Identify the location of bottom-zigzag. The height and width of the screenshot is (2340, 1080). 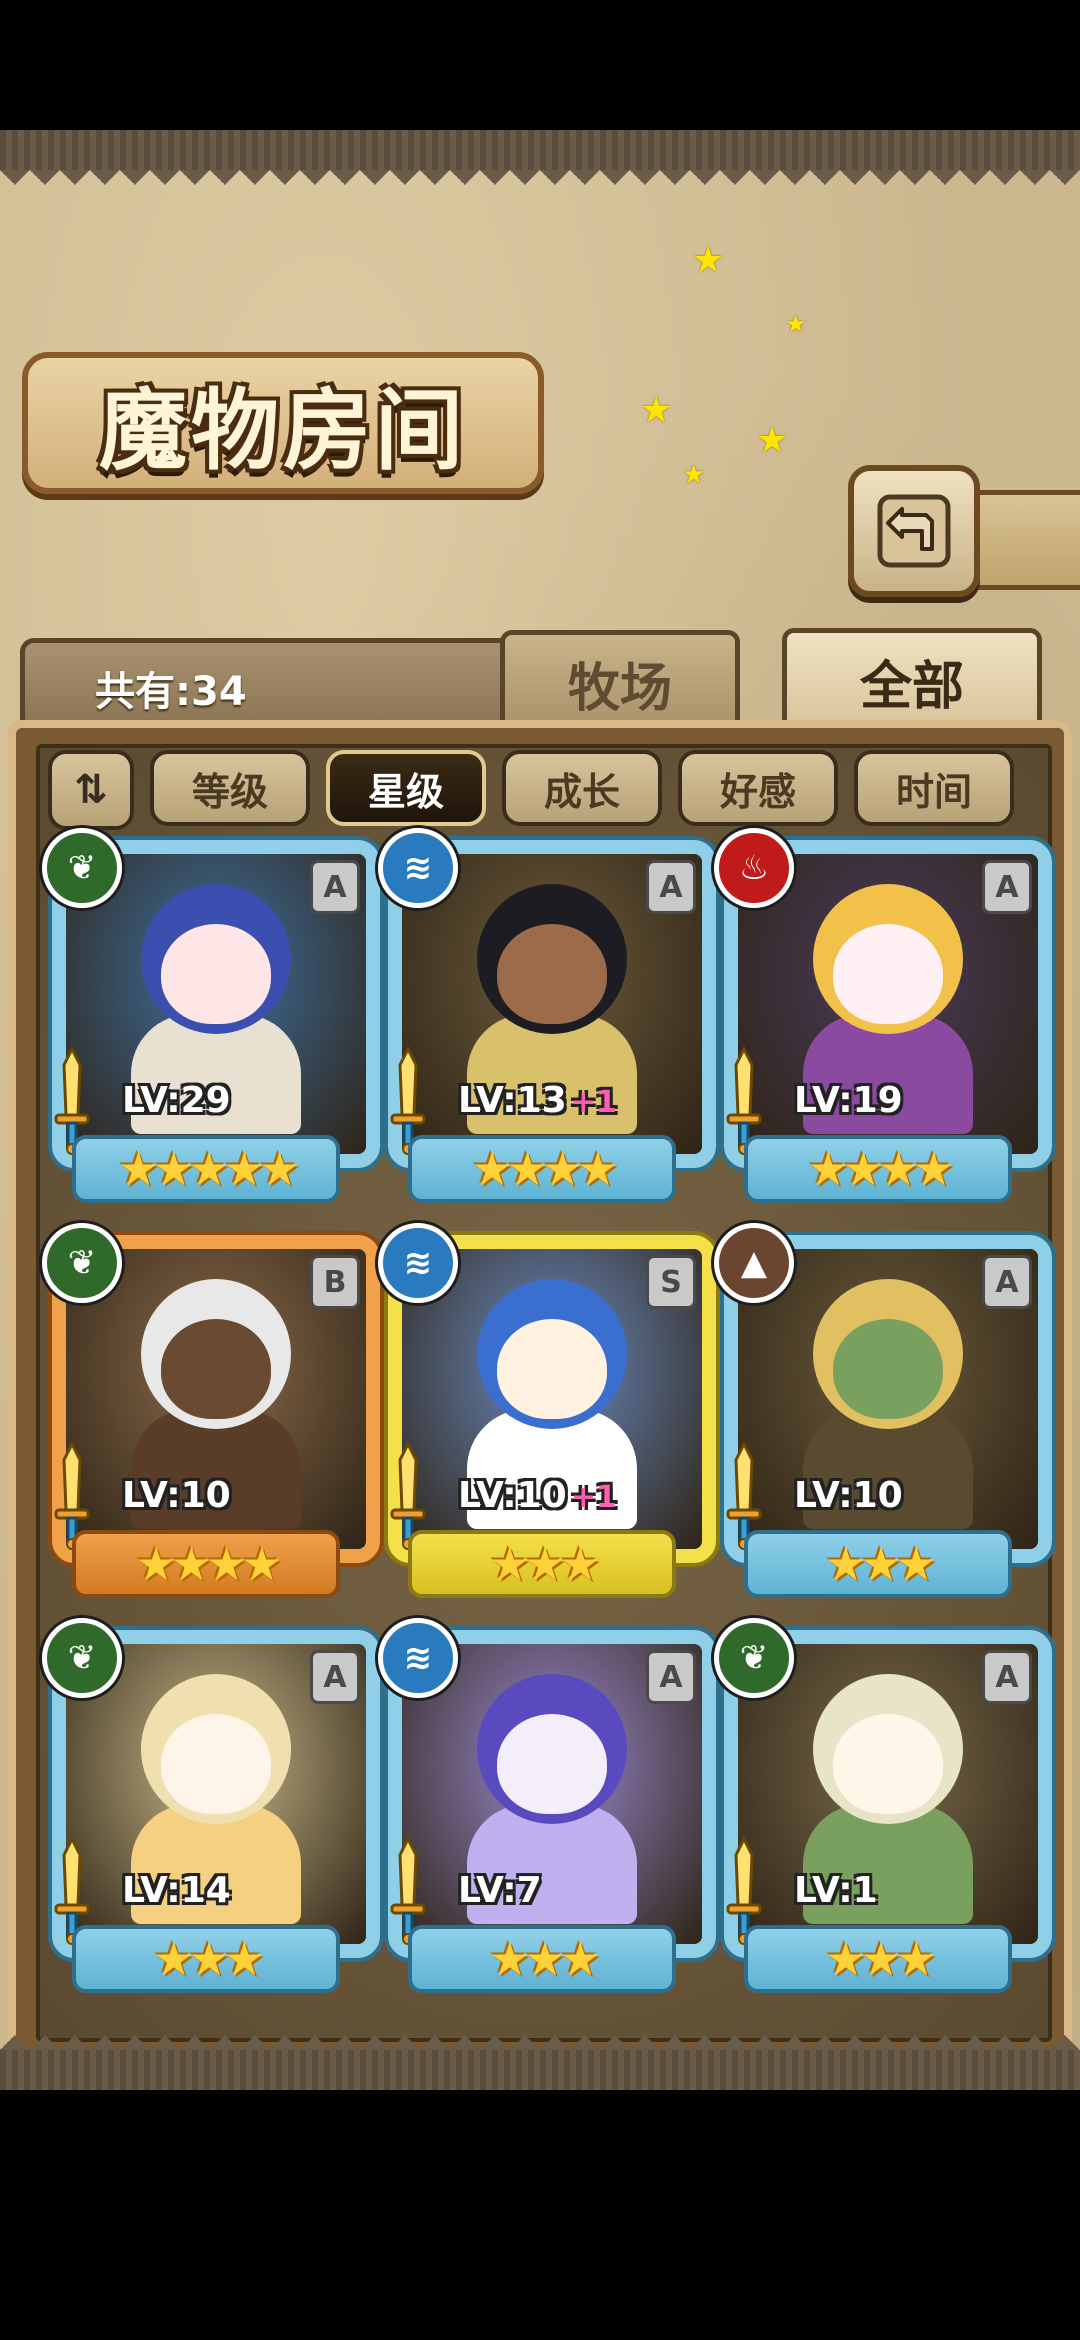
(540, 2035).